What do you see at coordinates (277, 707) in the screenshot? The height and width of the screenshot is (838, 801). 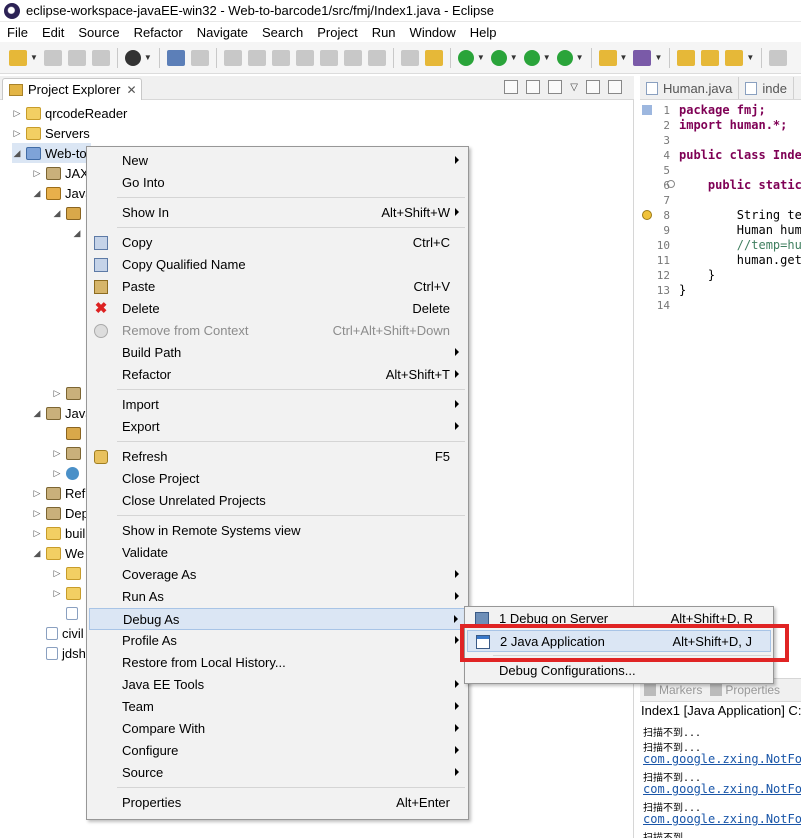 I see `menu-item-team: Team` at bounding box center [277, 707].